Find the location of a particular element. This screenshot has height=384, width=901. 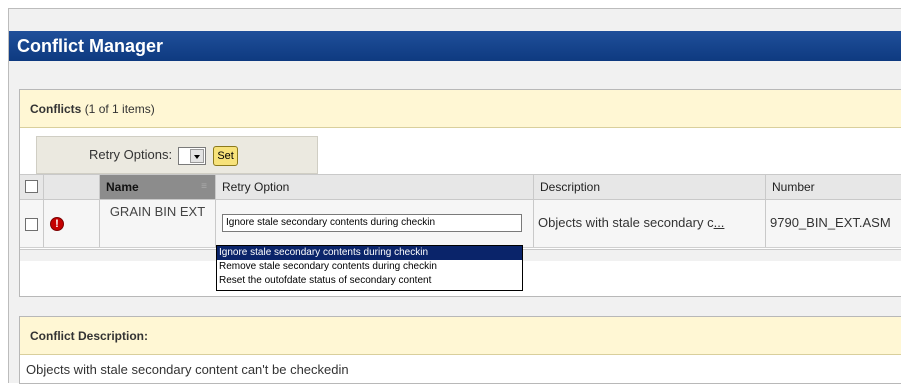

column-header-name-label: Name is located at coordinates (122, 187).